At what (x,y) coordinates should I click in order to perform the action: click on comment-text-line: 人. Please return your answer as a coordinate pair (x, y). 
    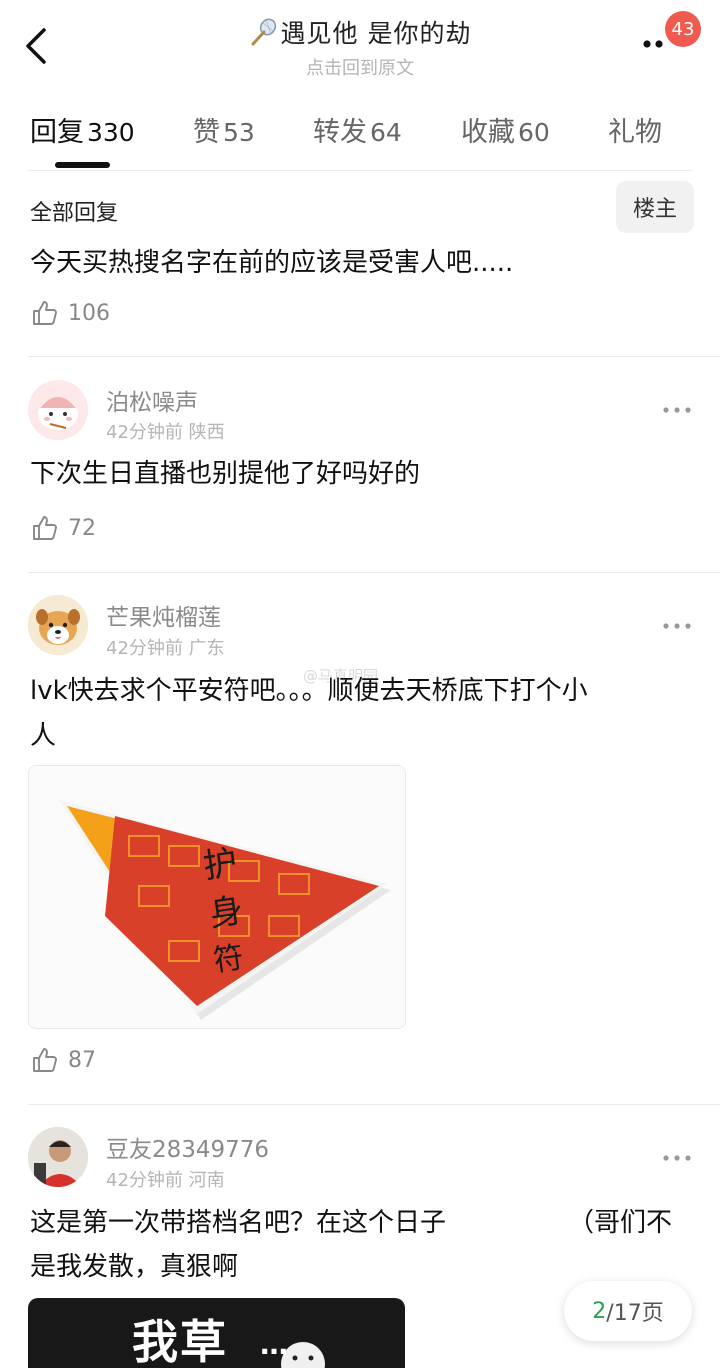
    Looking at the image, I should click on (43, 736).